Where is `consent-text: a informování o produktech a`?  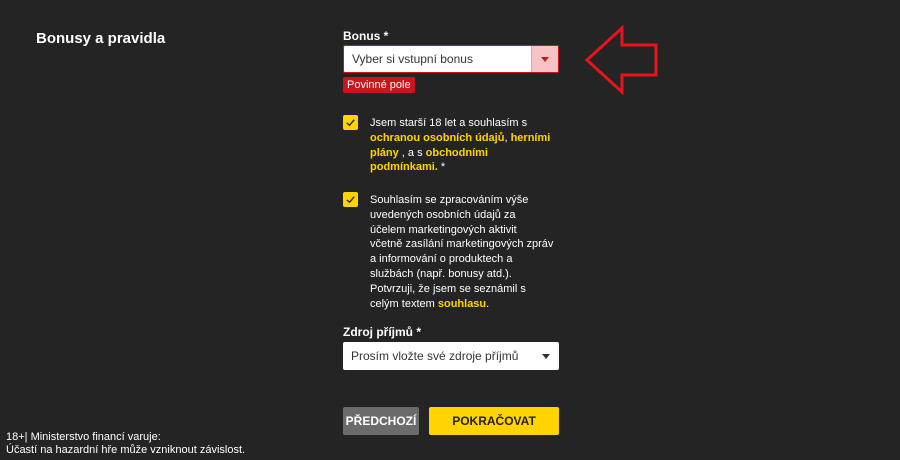 consent-text: a informování o produktech a is located at coordinates (441, 259).